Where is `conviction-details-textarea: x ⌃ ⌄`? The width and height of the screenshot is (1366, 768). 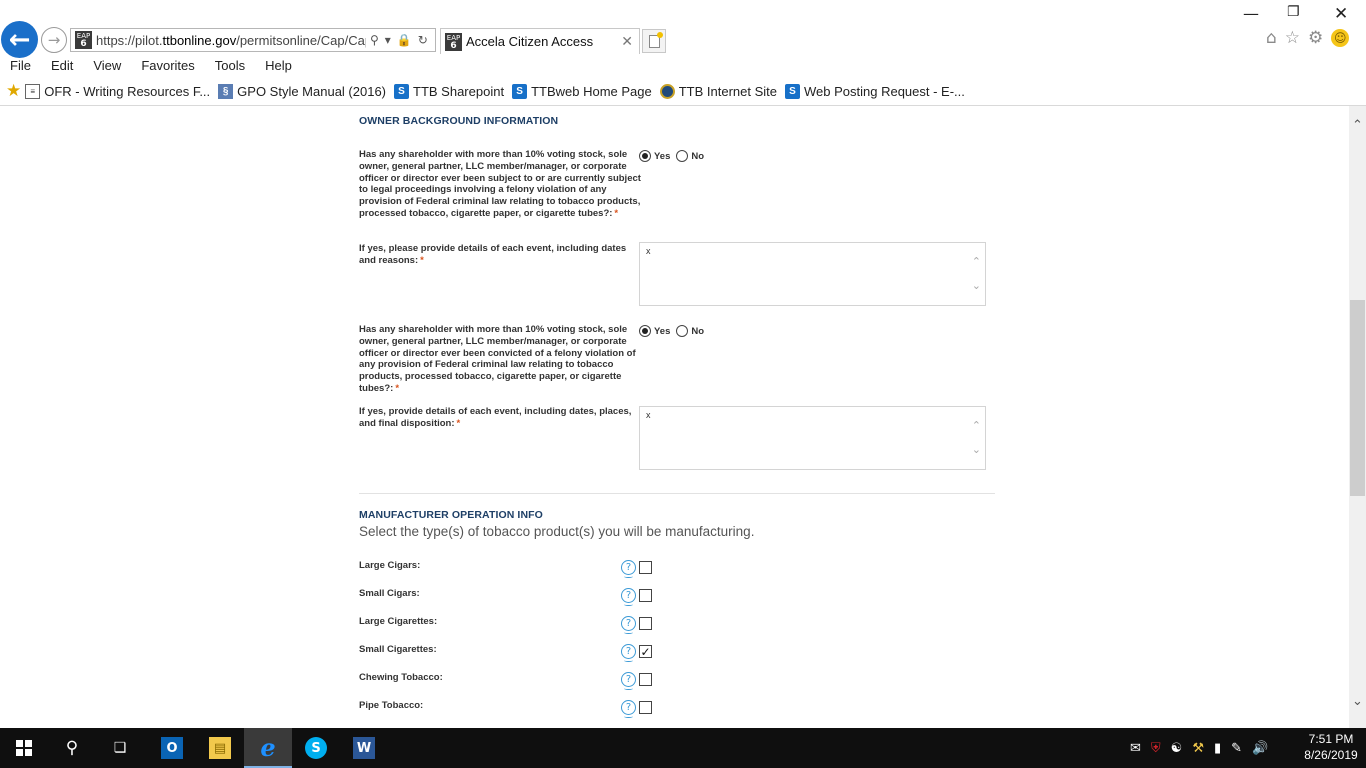
conviction-details-textarea: x ⌃ ⌄ is located at coordinates (812, 438).